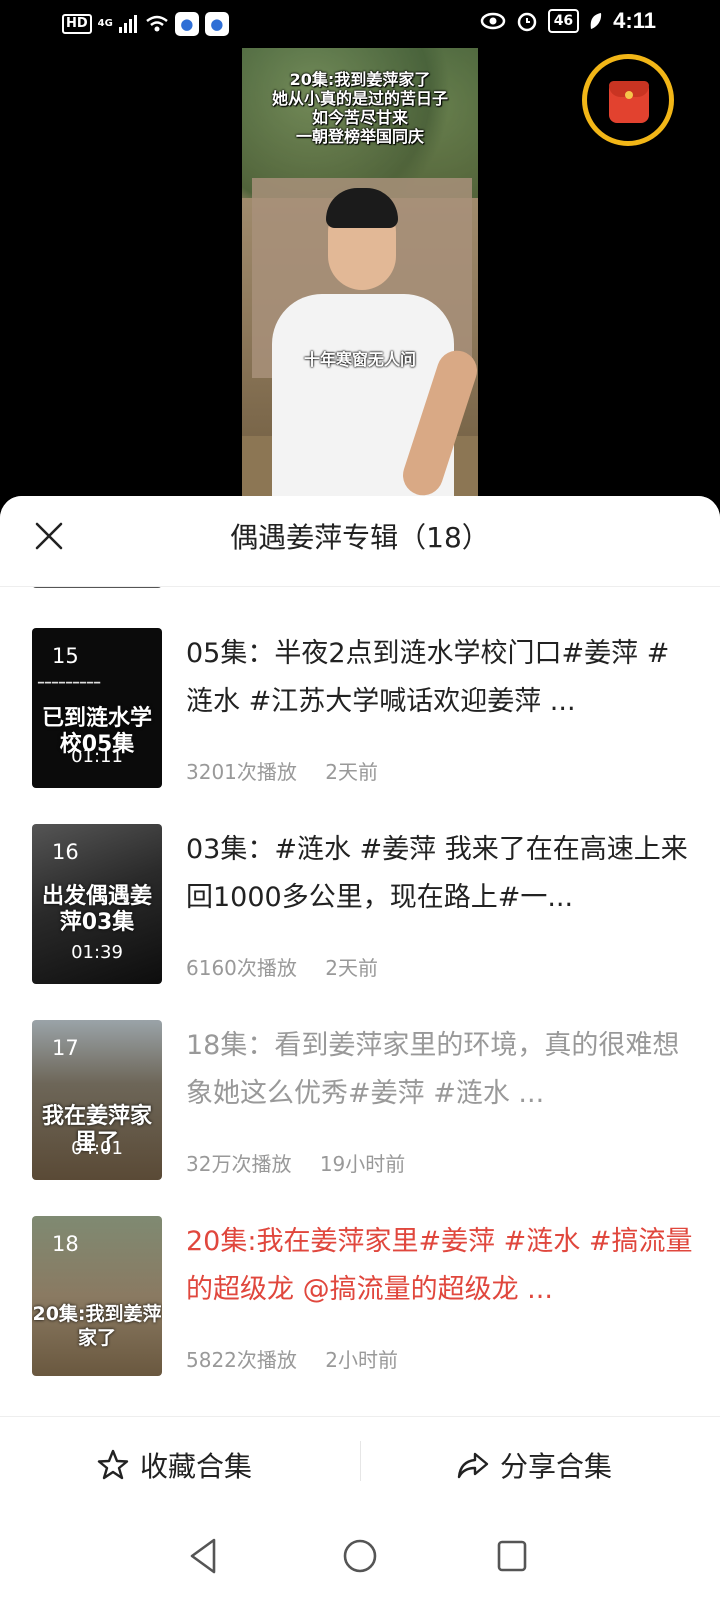 The image size is (720, 1600). I want to click on video-caption-line: 她从小真的是过的苦日子, so click(359, 98).